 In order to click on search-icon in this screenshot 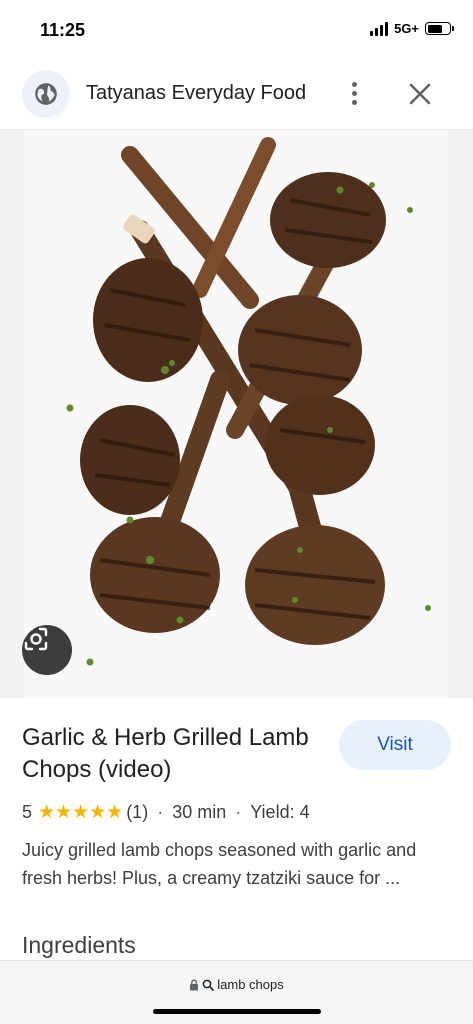, I will do `click(208, 985)`.